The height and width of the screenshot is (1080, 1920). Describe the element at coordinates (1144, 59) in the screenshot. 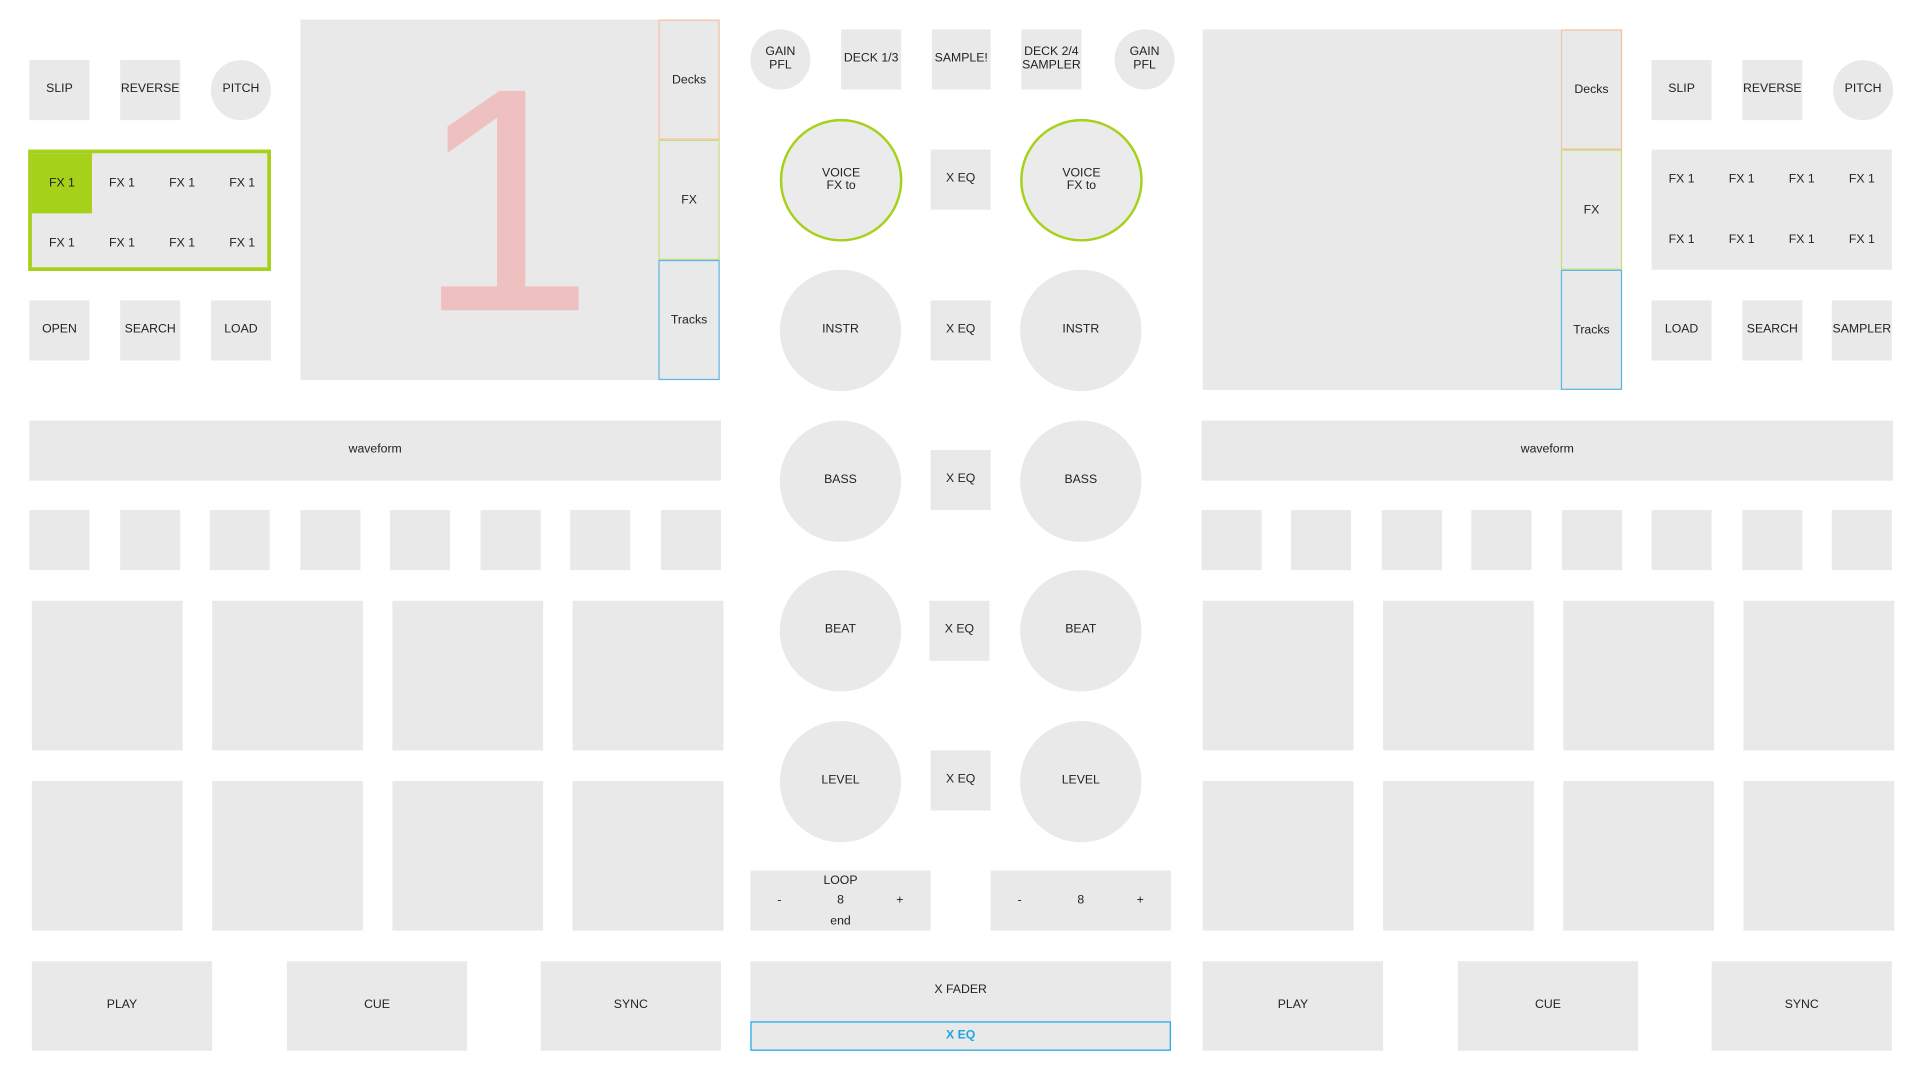

I see `gain-pfl-knob-right: GAIN PFL` at that location.